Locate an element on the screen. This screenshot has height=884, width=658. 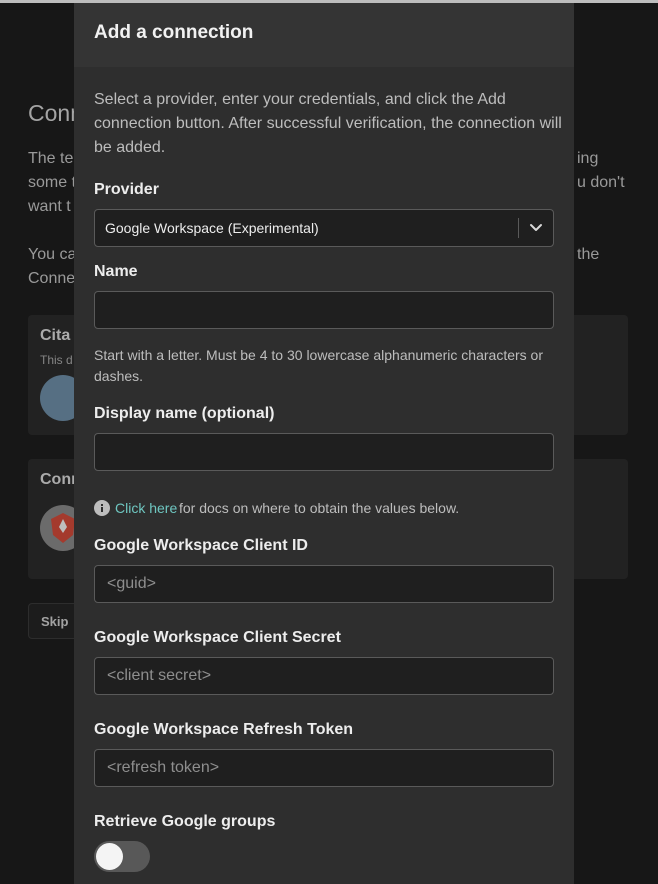
client-id-input is located at coordinates (324, 584).